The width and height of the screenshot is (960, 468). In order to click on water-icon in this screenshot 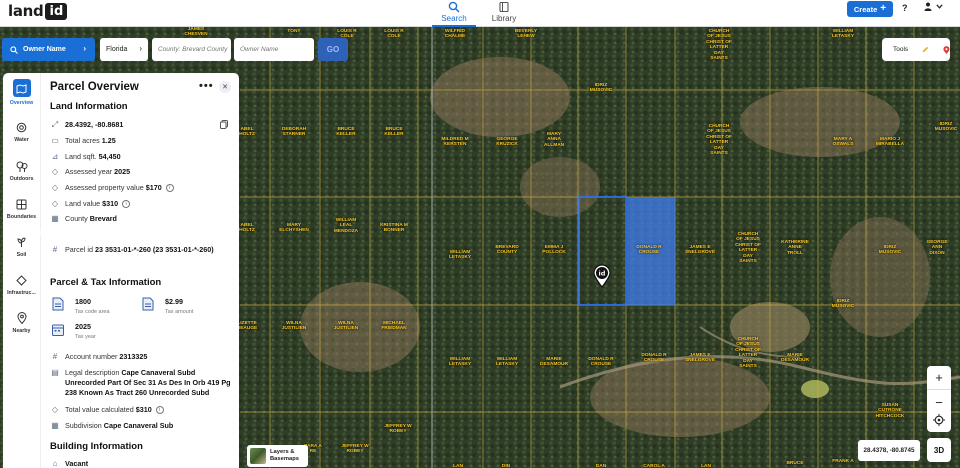, I will do `click(21, 127)`.